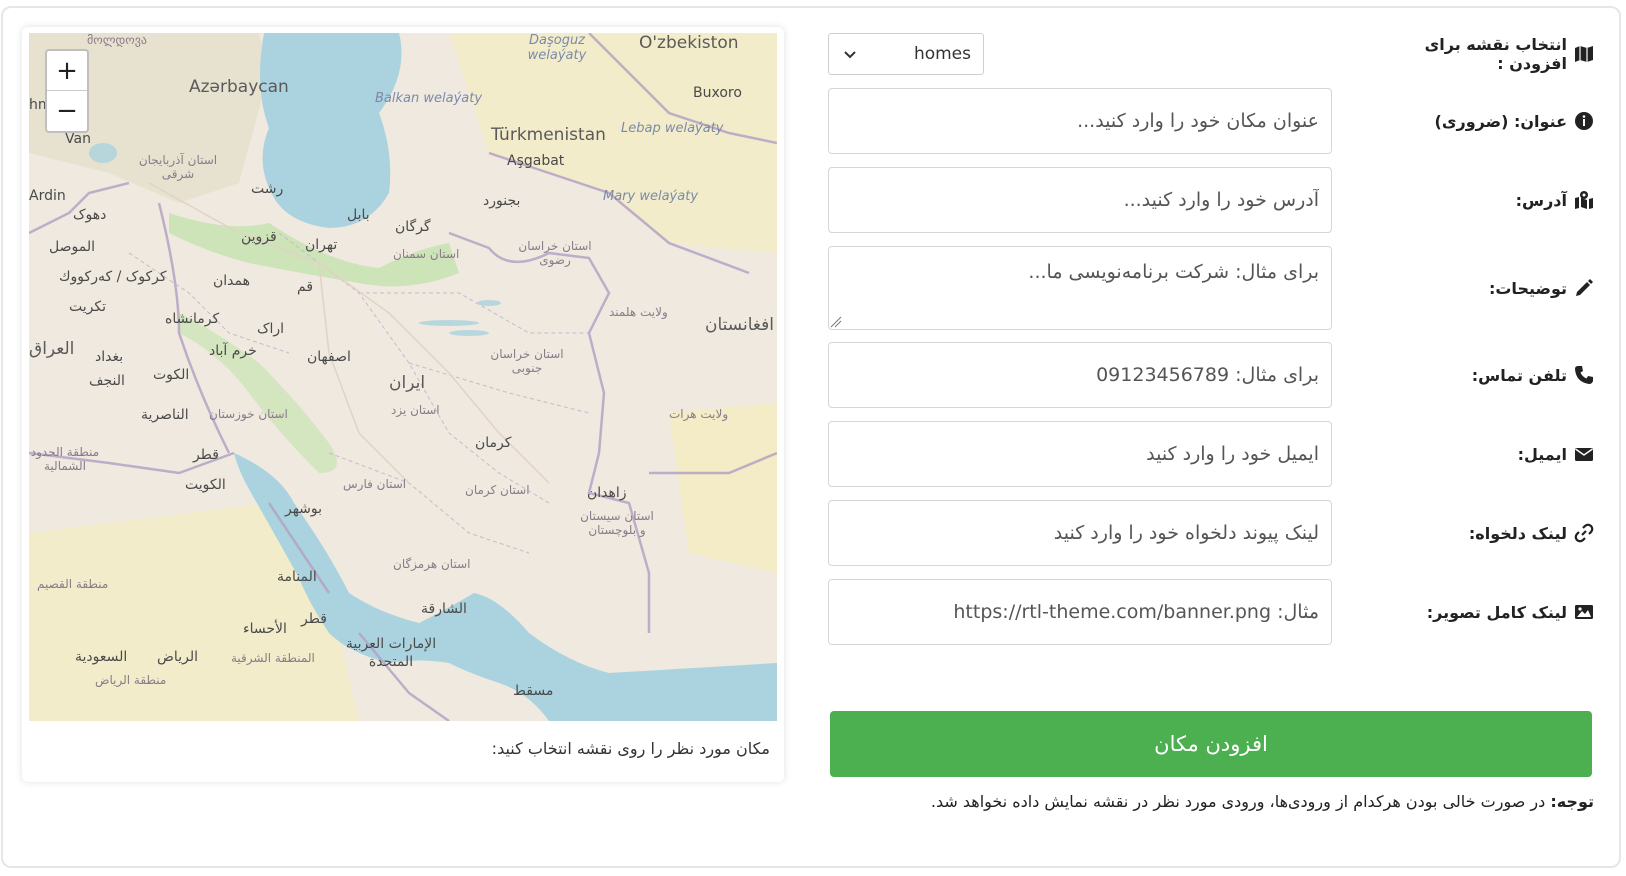  What do you see at coordinates (192, 319) in the screenshot?
I see `map-label: کرمانشاه` at bounding box center [192, 319].